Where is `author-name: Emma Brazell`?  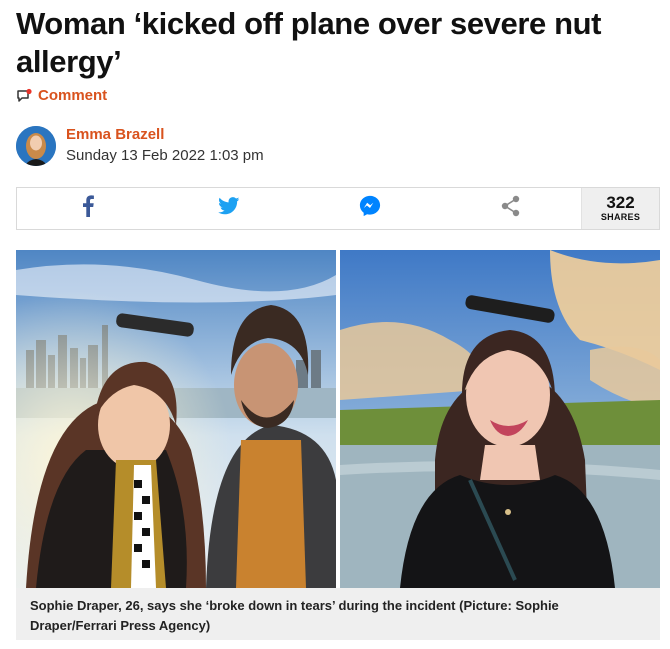
author-name: Emma Brazell is located at coordinates (165, 135).